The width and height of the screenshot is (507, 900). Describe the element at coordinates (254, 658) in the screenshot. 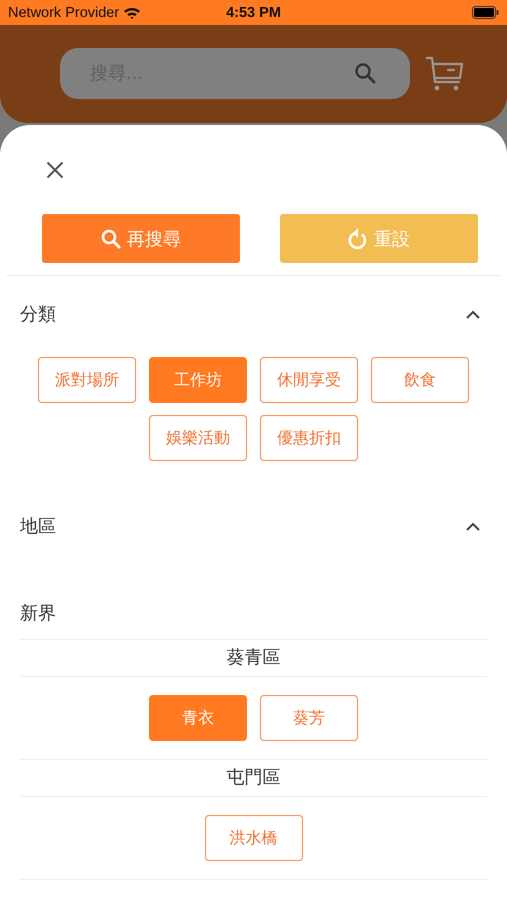

I see `district-title: 葵青區` at that location.